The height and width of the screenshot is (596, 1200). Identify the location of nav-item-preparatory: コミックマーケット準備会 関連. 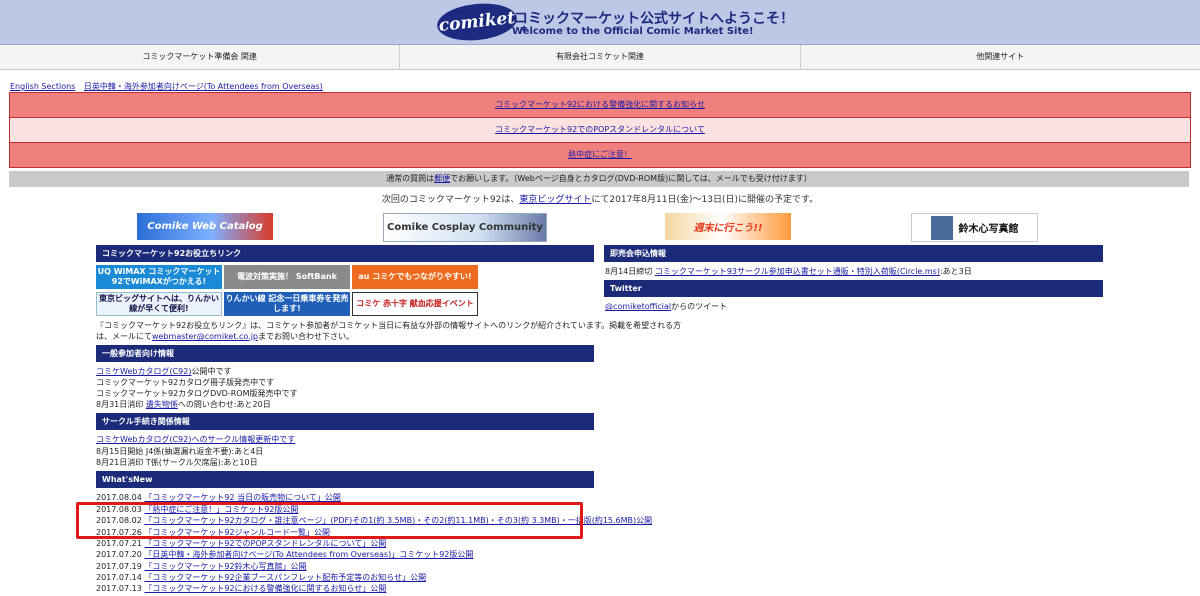
(200, 57).